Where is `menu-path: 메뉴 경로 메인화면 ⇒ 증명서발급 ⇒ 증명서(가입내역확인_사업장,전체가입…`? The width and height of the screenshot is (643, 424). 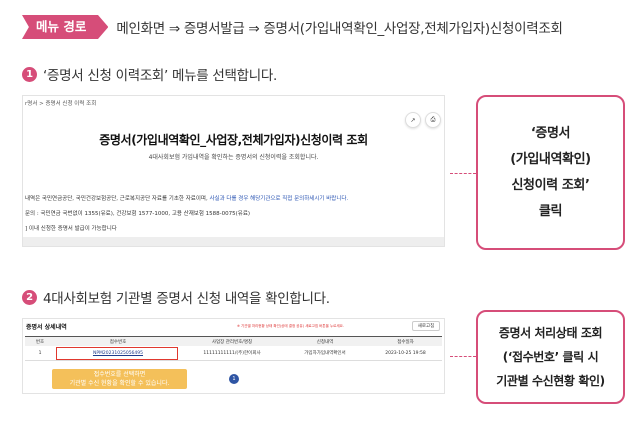
menu-path: 메뉴 경로 메인화면 ⇒ 증명서발급 ⇒ 증명서(가입내역확인_사업장,전체가입… is located at coordinates (292, 27).